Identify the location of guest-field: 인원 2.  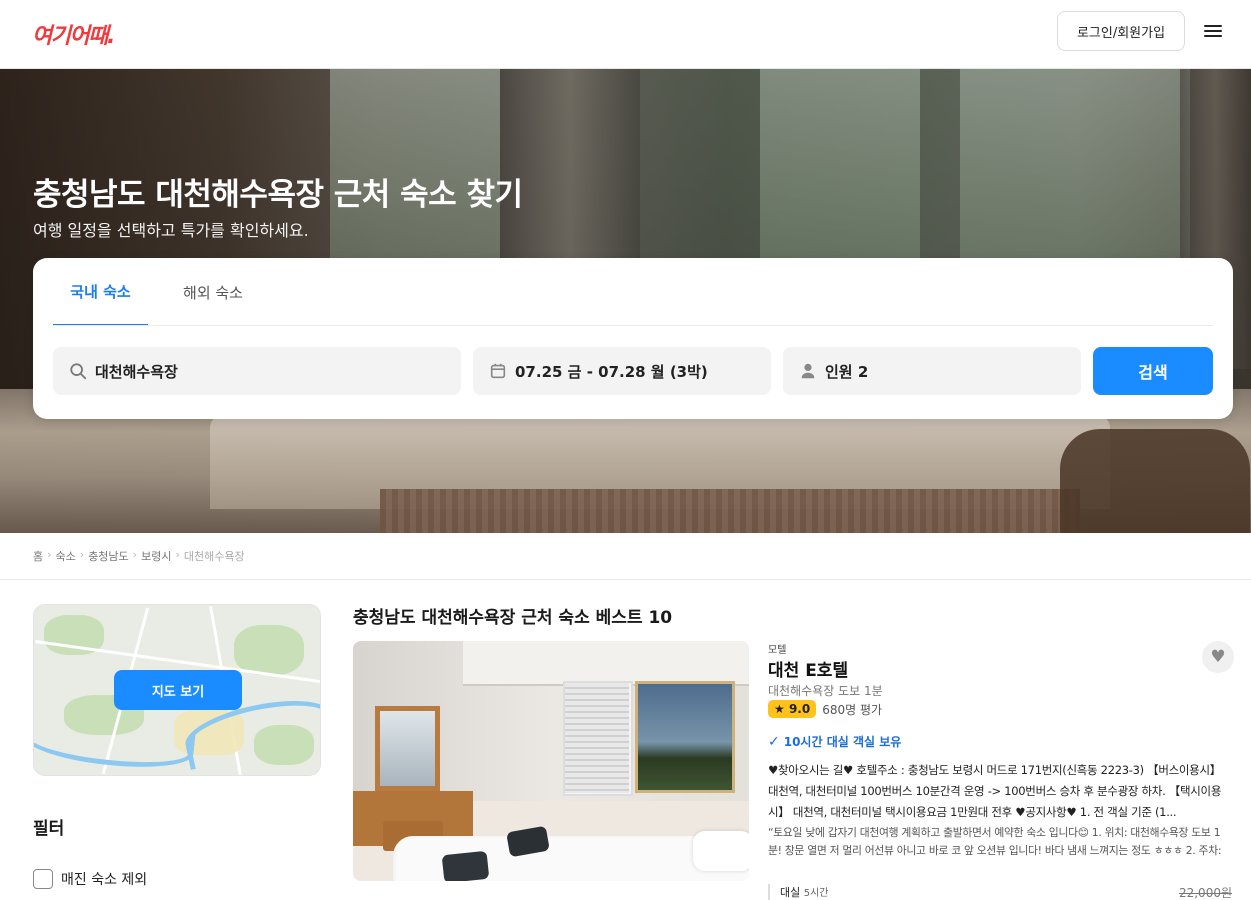
(932, 371).